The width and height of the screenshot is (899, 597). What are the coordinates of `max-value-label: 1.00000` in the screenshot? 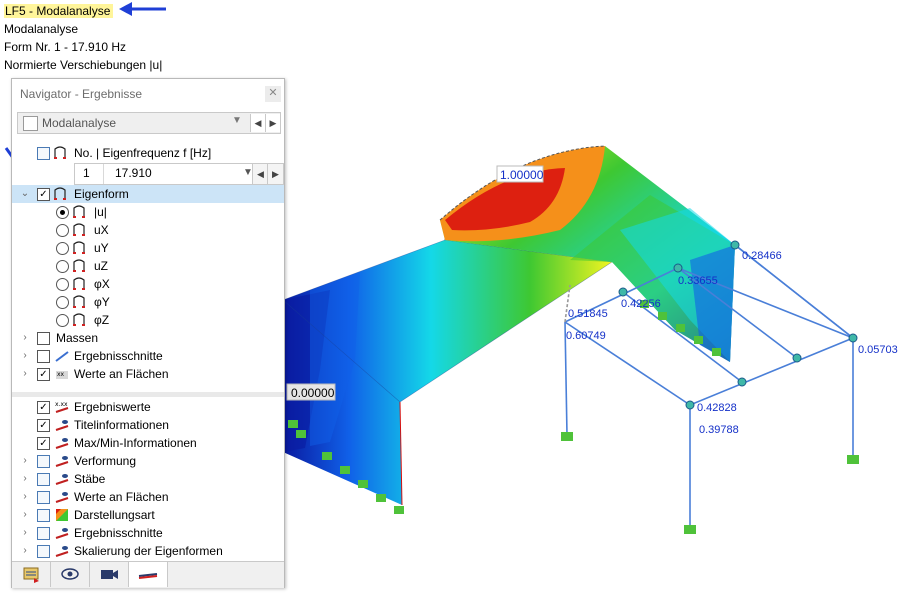 It's located at (522, 175).